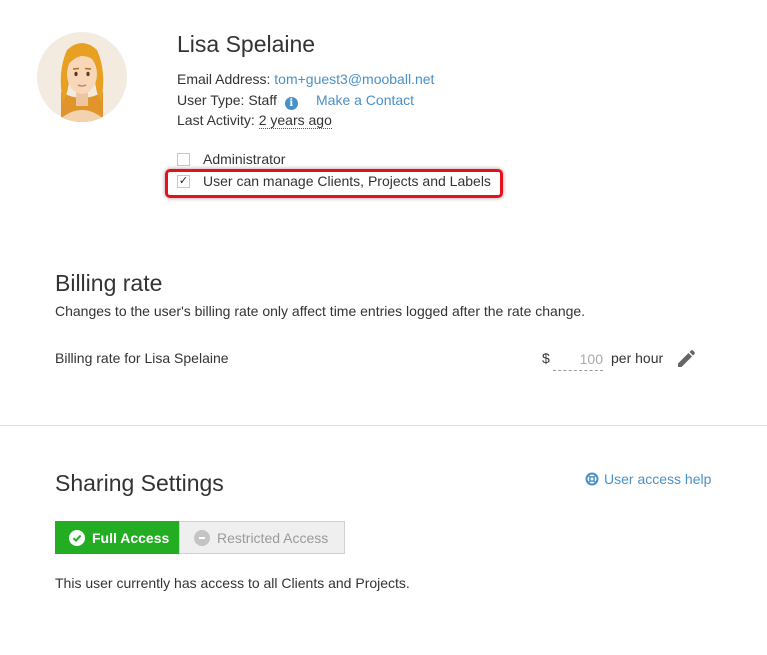 Image resolution: width=767 pixels, height=655 pixels. I want to click on per-hour-label: per hour, so click(637, 358).